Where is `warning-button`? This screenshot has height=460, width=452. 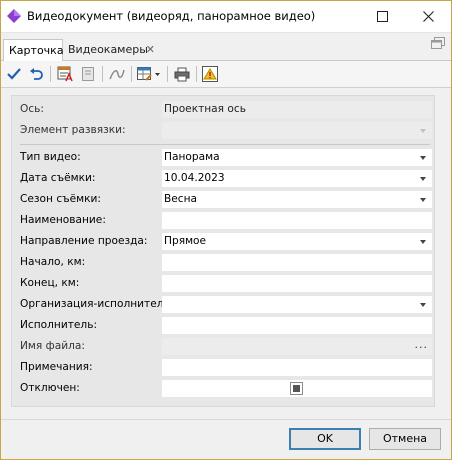 warning-button is located at coordinates (210, 74).